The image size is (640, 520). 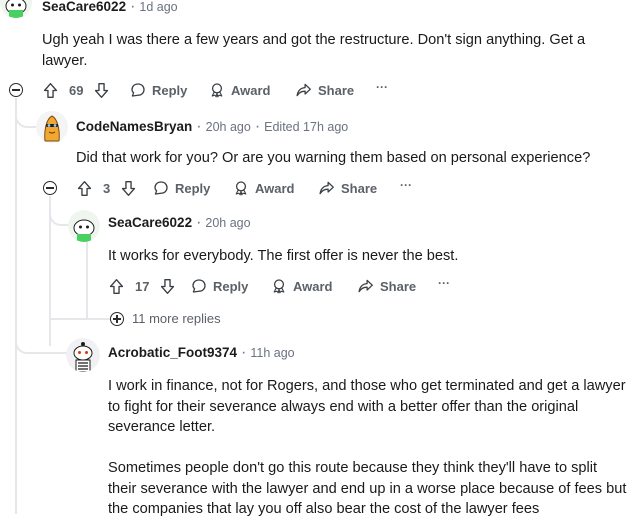 What do you see at coordinates (134, 126) in the screenshot?
I see `username: CodeNamesBryan` at bounding box center [134, 126].